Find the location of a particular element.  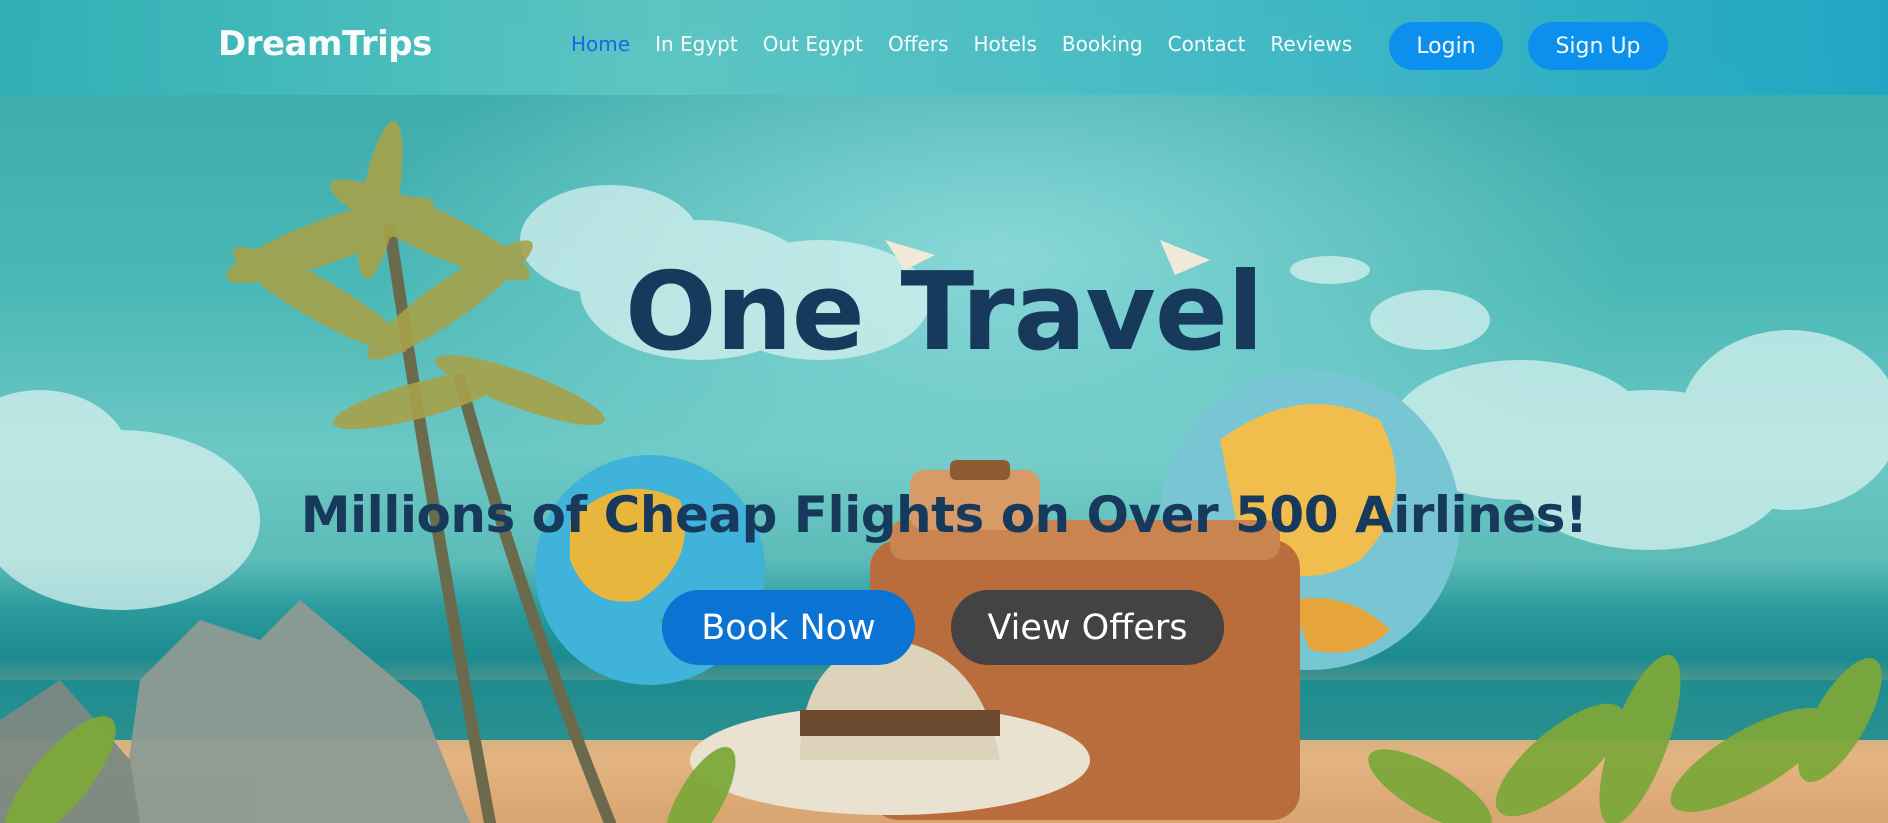

nav-link-out-egypt: Out Egypt is located at coordinates (813, 44).